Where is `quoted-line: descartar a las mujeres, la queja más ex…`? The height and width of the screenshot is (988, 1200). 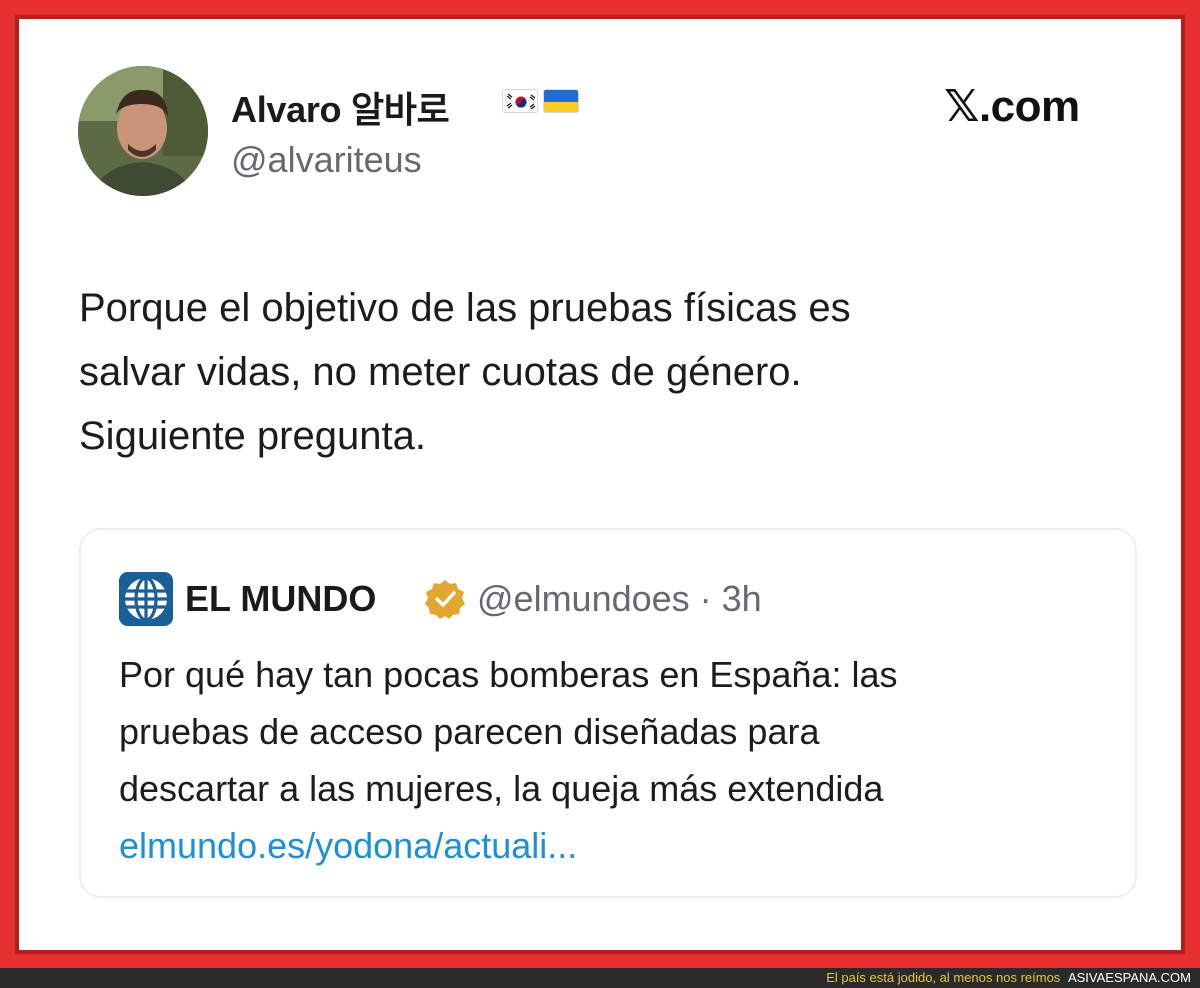 quoted-line: descartar a las mujeres, la queja más ex… is located at coordinates (501, 788).